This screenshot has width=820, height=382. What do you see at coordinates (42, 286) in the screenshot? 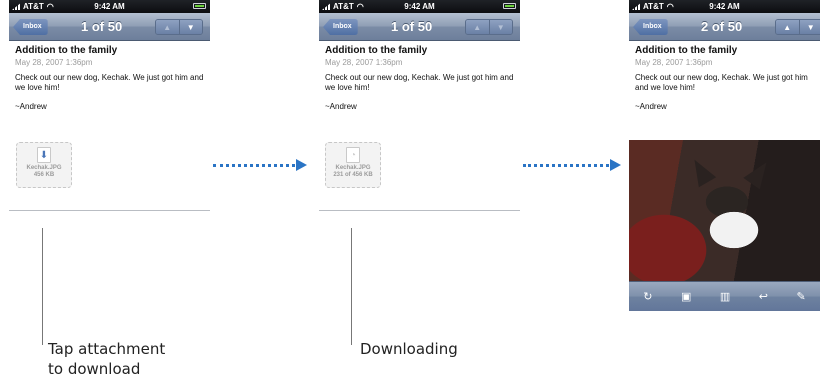
I see `callout-line-tap` at bounding box center [42, 286].